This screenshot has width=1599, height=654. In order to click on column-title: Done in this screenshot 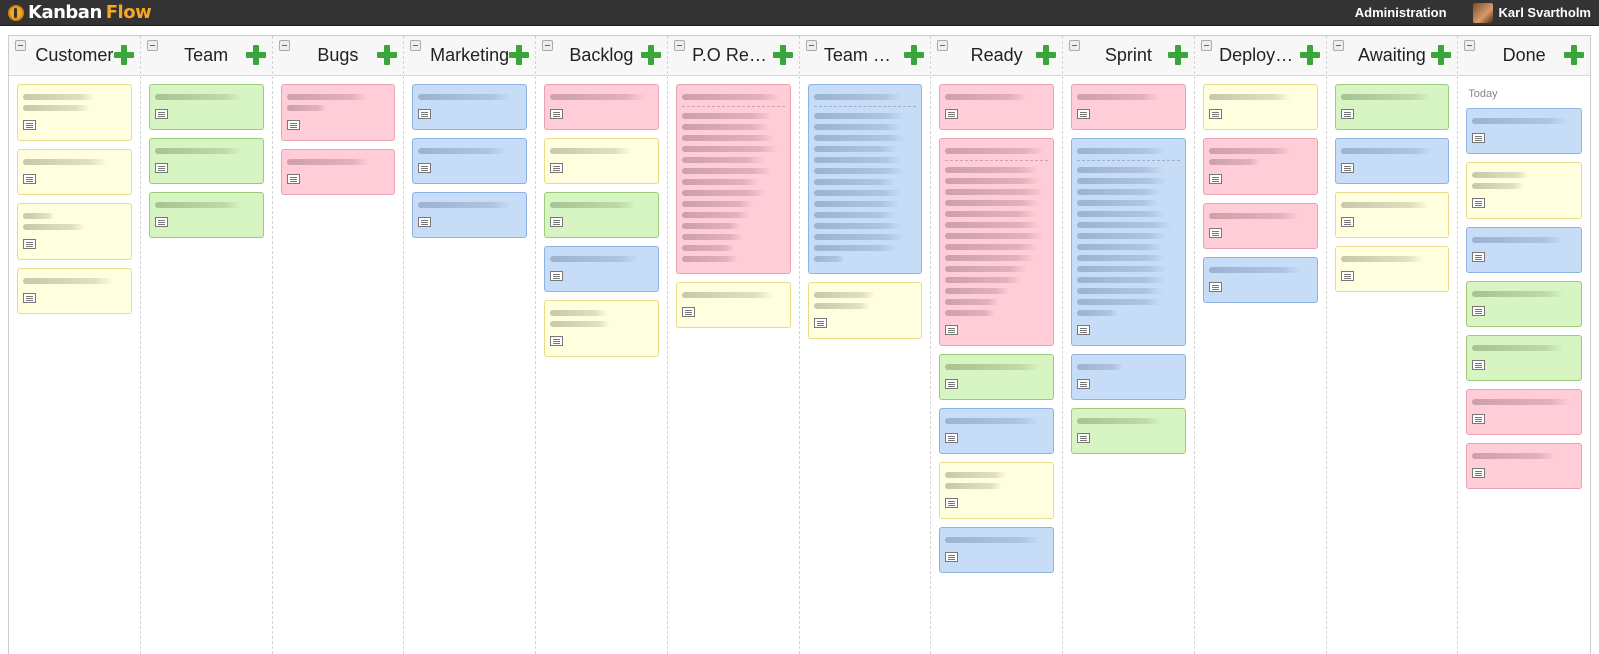, I will do `click(1524, 55)`.